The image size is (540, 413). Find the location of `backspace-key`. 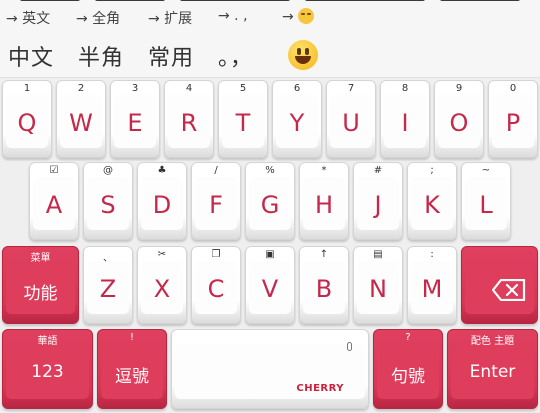

backspace-key is located at coordinates (499, 285).